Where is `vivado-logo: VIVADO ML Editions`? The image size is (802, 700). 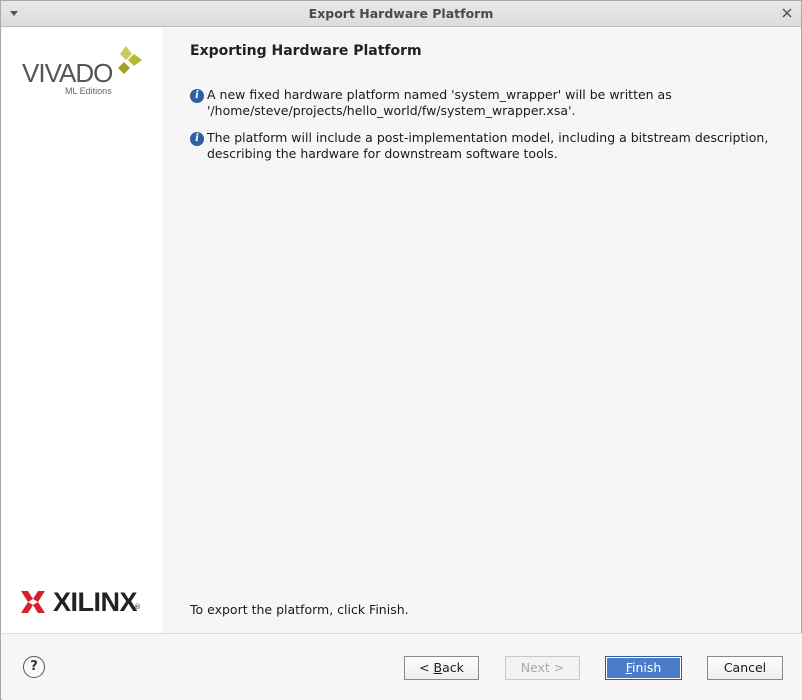 vivado-logo: VIVADO ML Editions is located at coordinates (84, 72).